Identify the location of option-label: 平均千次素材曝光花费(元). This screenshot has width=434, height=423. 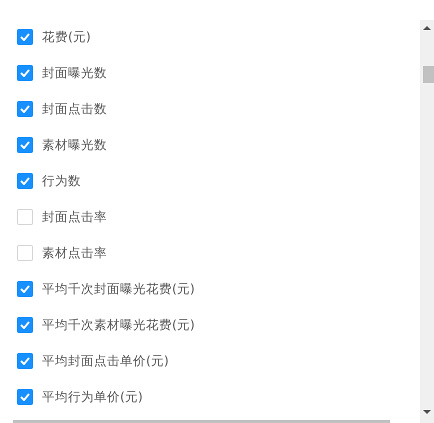
(118, 325).